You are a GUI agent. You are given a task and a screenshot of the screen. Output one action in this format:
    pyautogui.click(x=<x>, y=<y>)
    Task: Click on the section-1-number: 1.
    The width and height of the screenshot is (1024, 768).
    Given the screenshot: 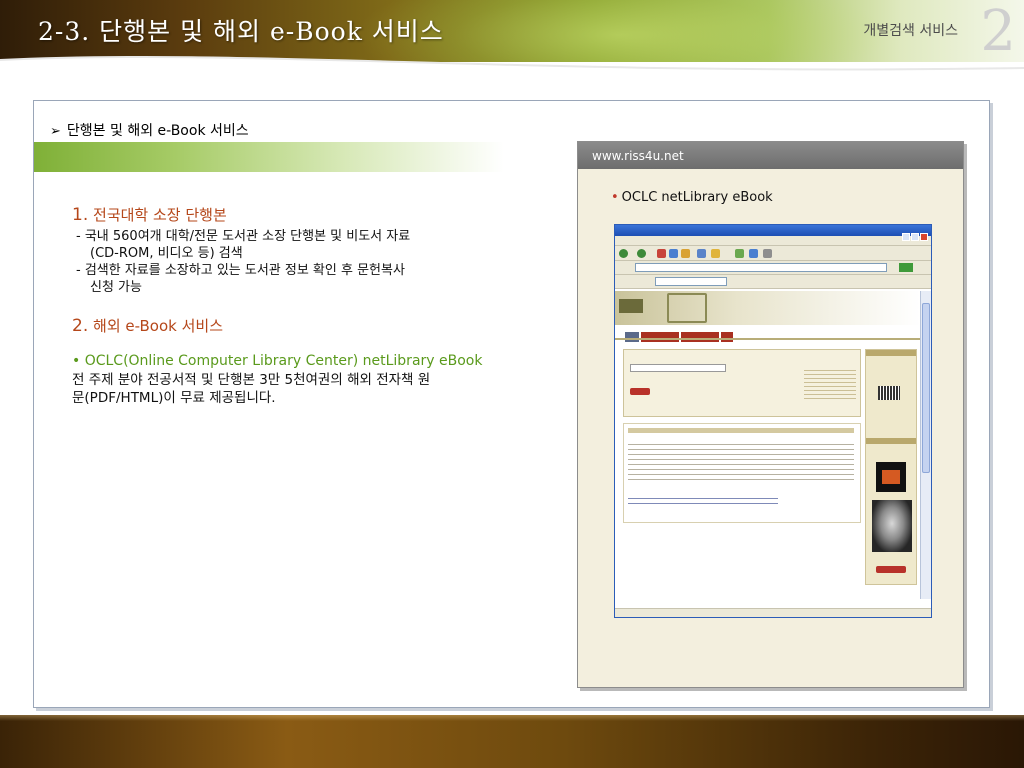 What is the action you would take?
    pyautogui.click(x=80, y=215)
    